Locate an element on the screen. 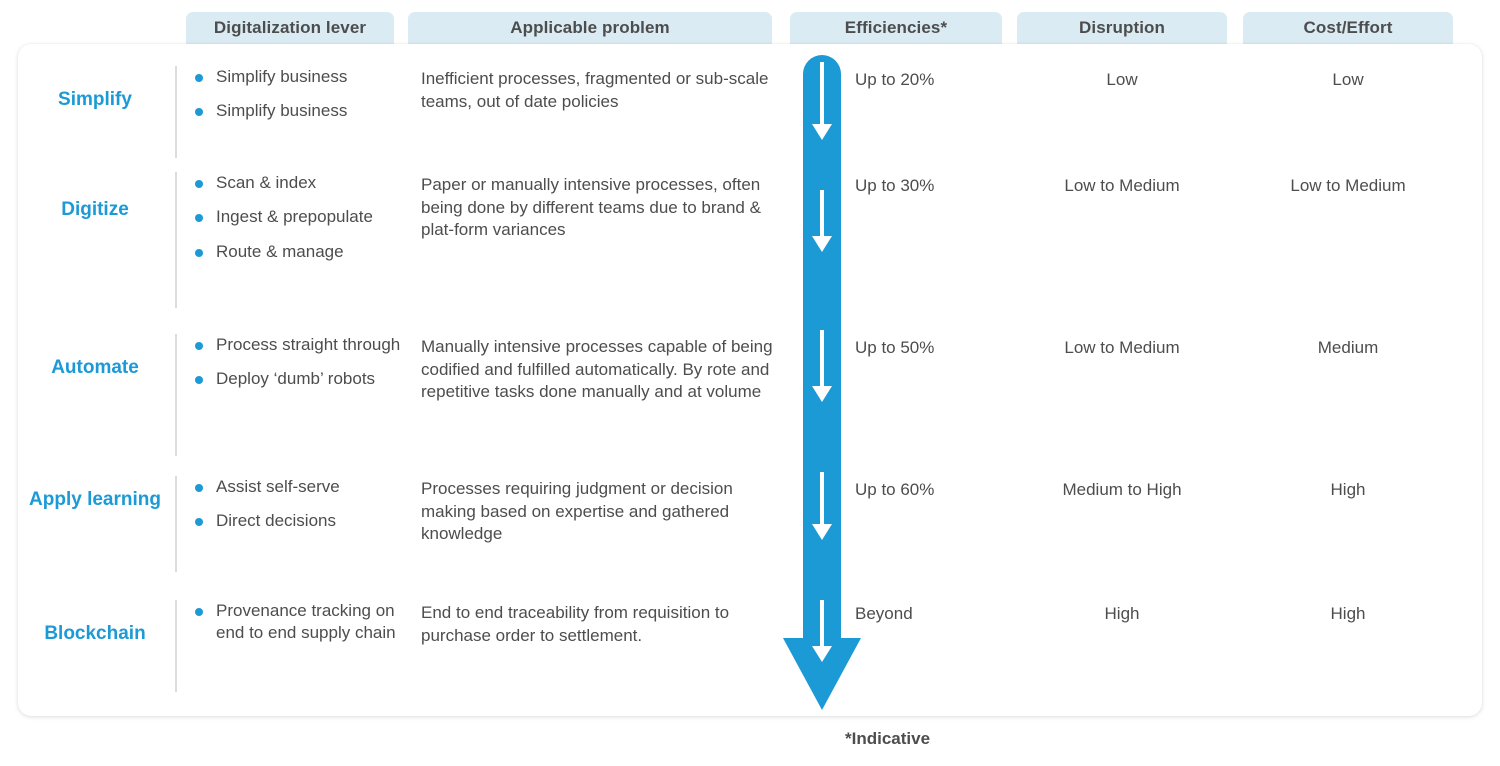 Image resolution: width=1500 pixels, height=766 pixels. cost-effort-value: Medium is located at coordinates (1348, 347).